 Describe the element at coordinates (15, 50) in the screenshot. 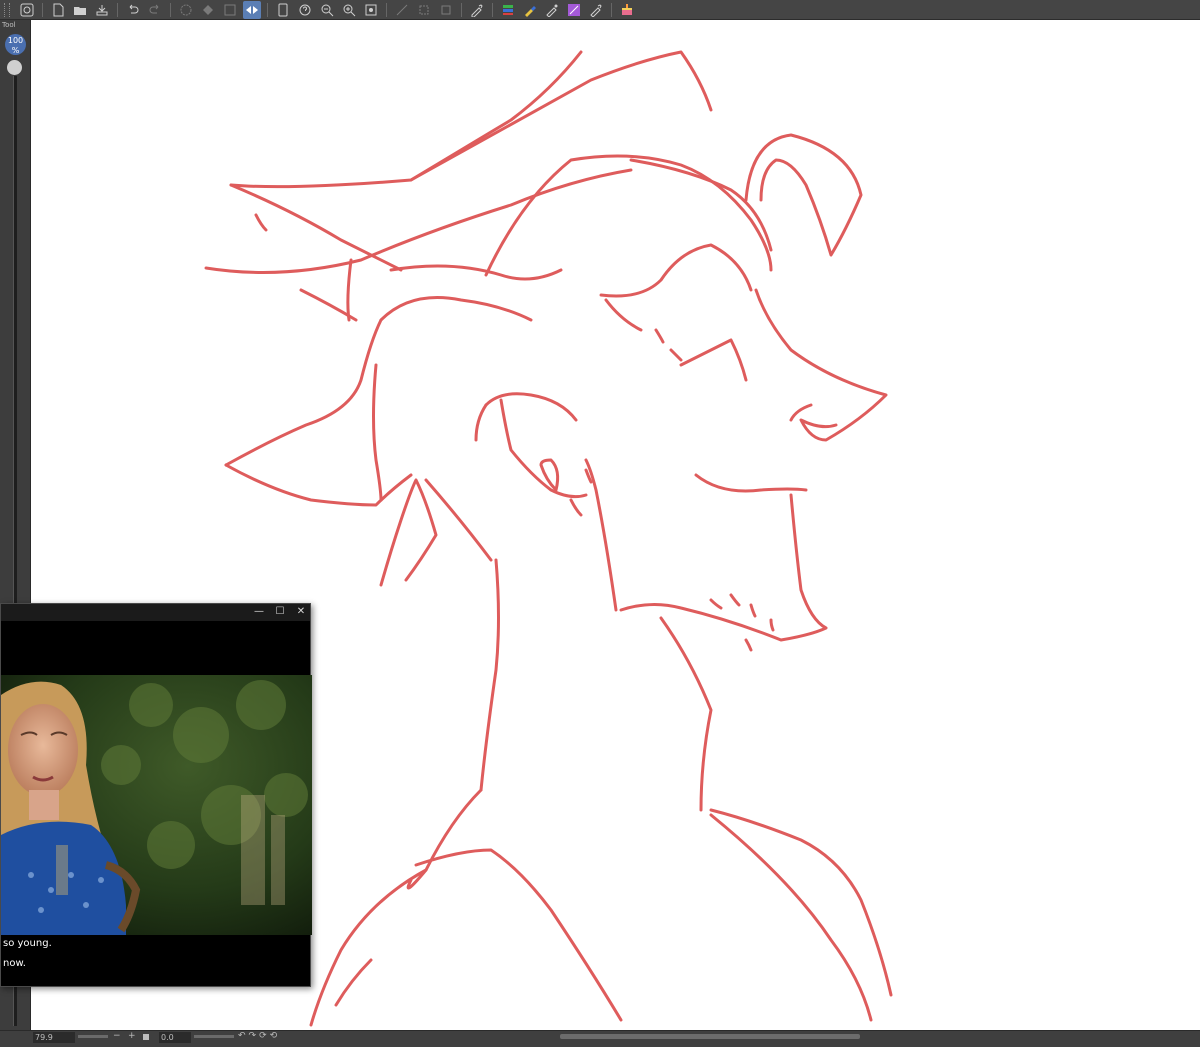

I see `brush-size-unit: %` at that location.